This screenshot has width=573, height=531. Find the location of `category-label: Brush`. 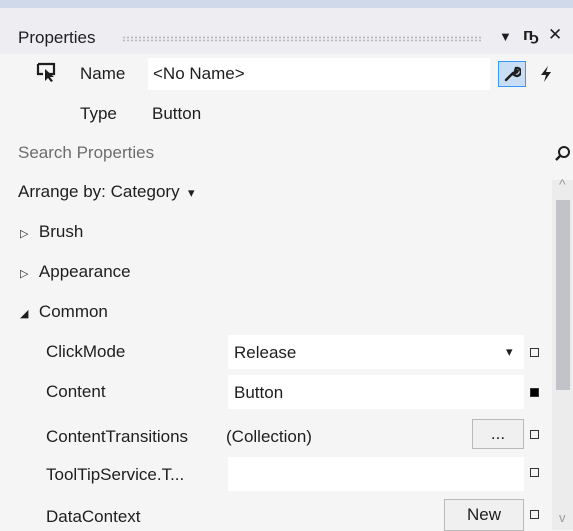

category-label: Brush is located at coordinates (61, 231).